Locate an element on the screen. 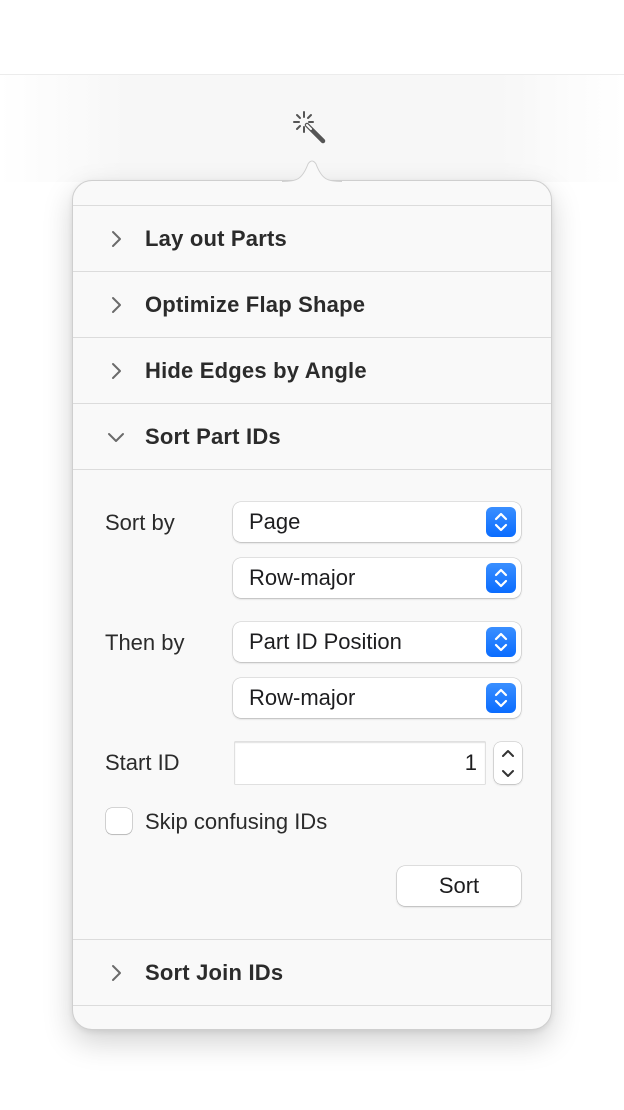 Image resolution: width=624 pixels, height=1110 pixels. section-title: Sort Join IDs is located at coordinates (214, 972).